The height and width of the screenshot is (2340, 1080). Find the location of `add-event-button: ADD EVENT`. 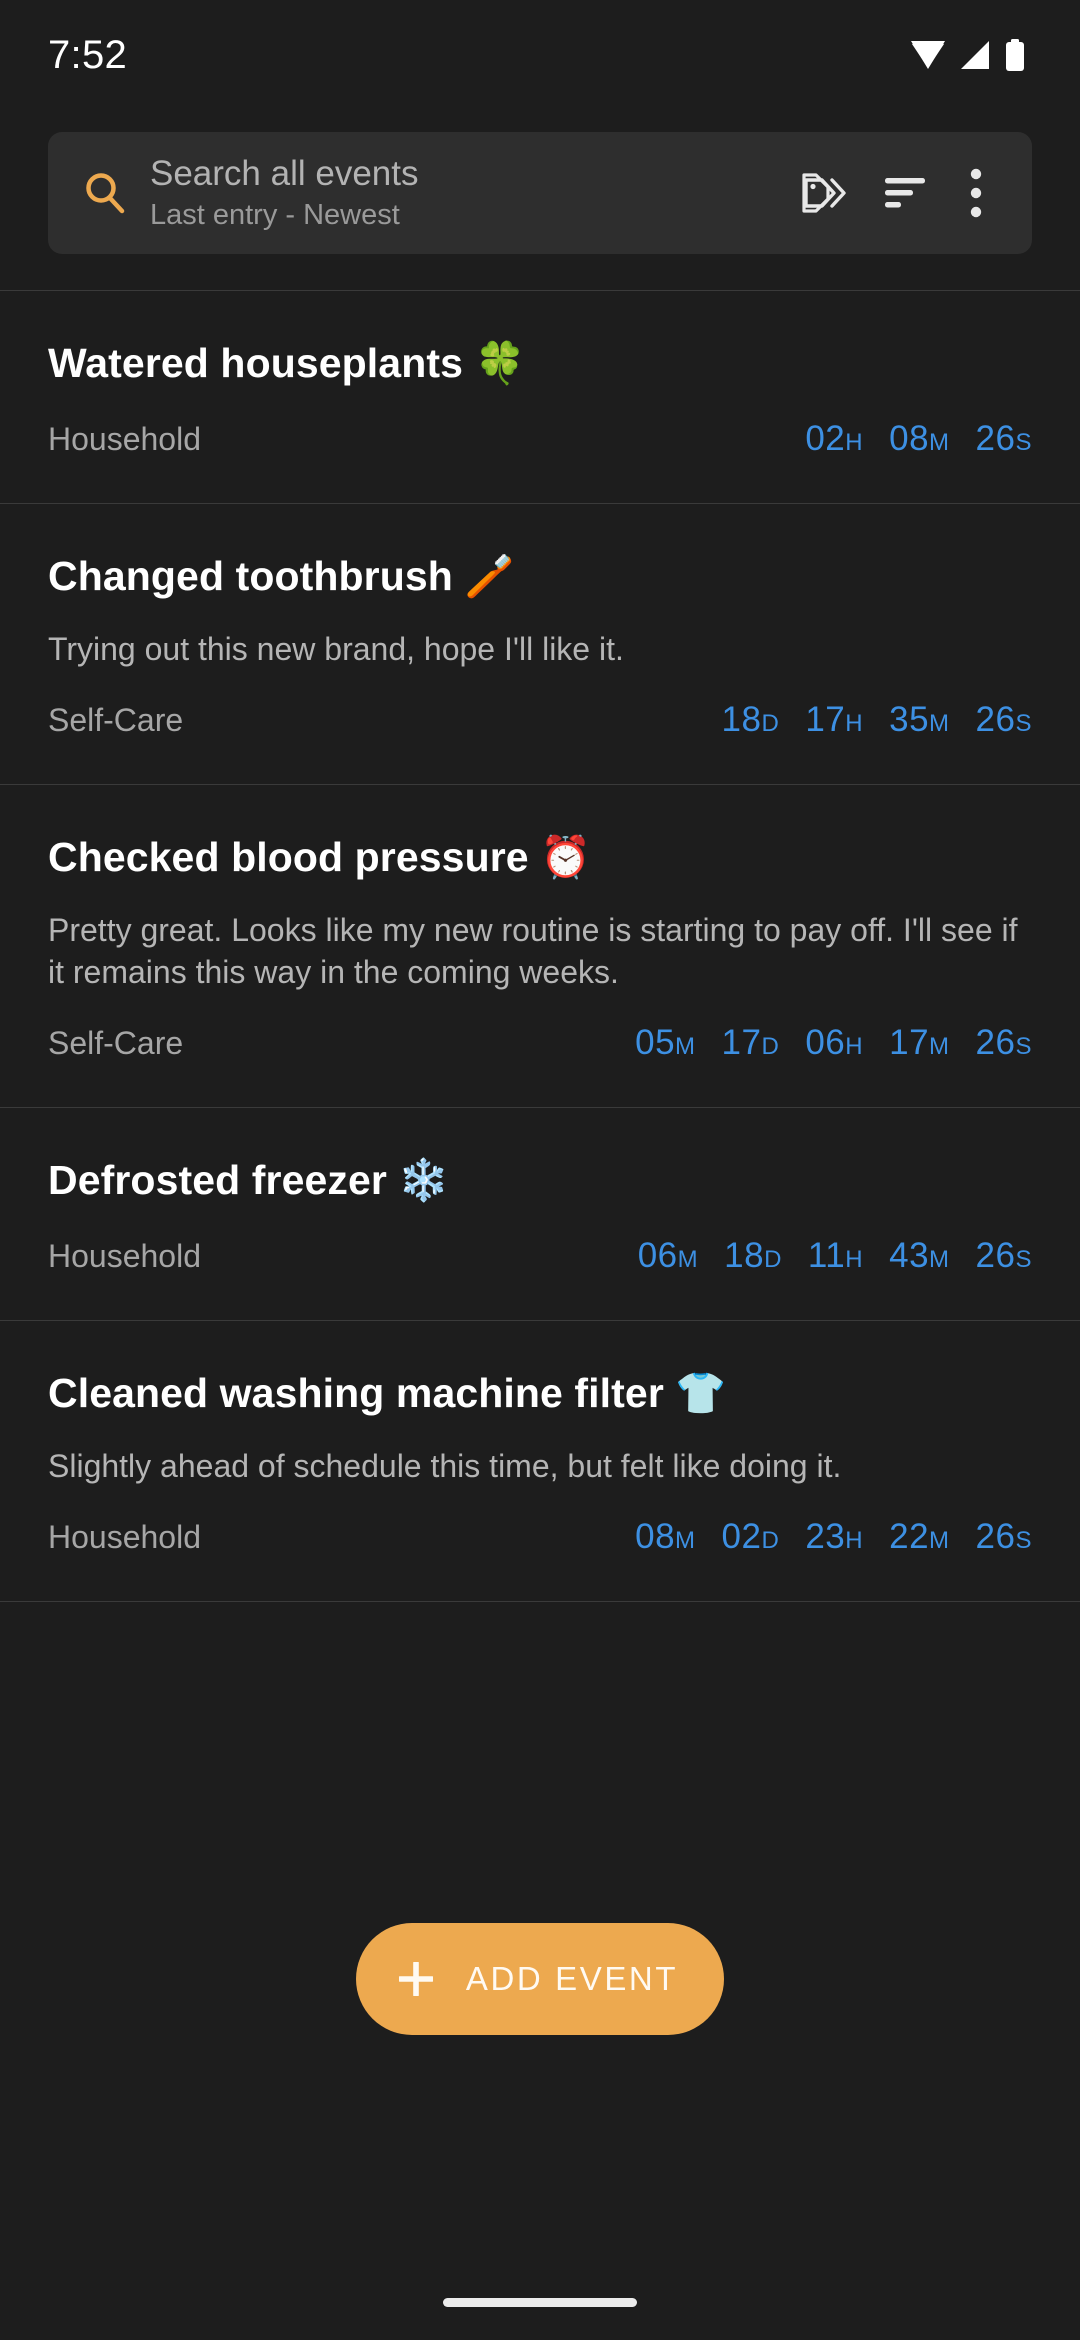

add-event-button: ADD EVENT is located at coordinates (540, 1979).